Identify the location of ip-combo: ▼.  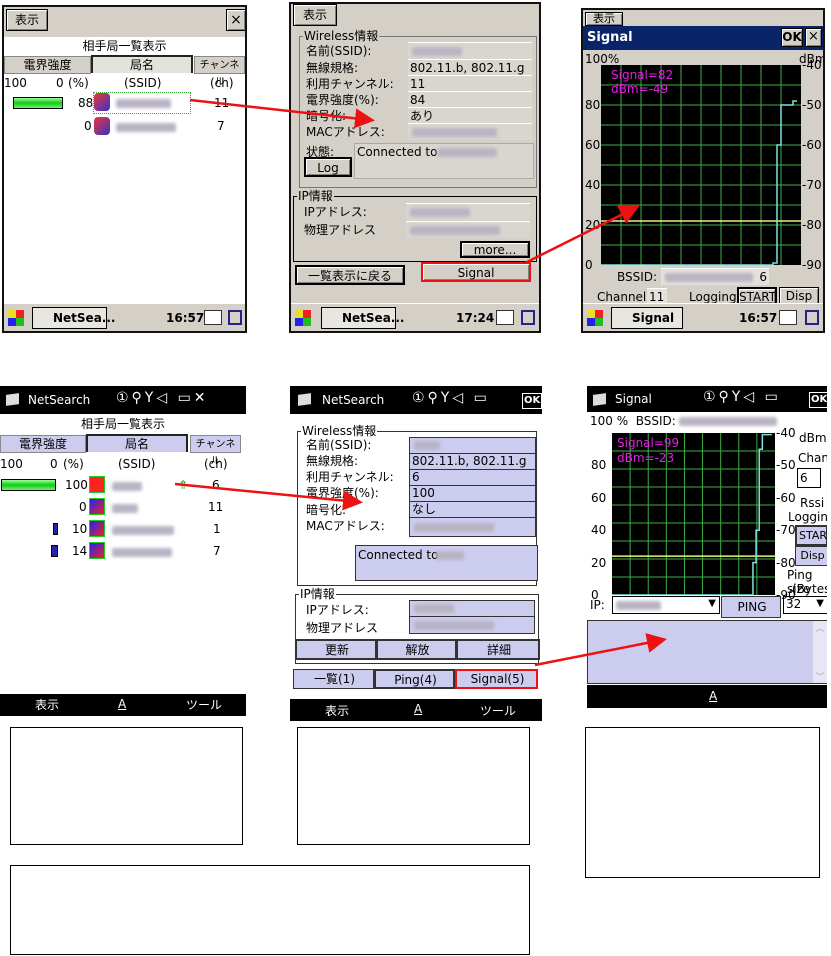
(666, 605).